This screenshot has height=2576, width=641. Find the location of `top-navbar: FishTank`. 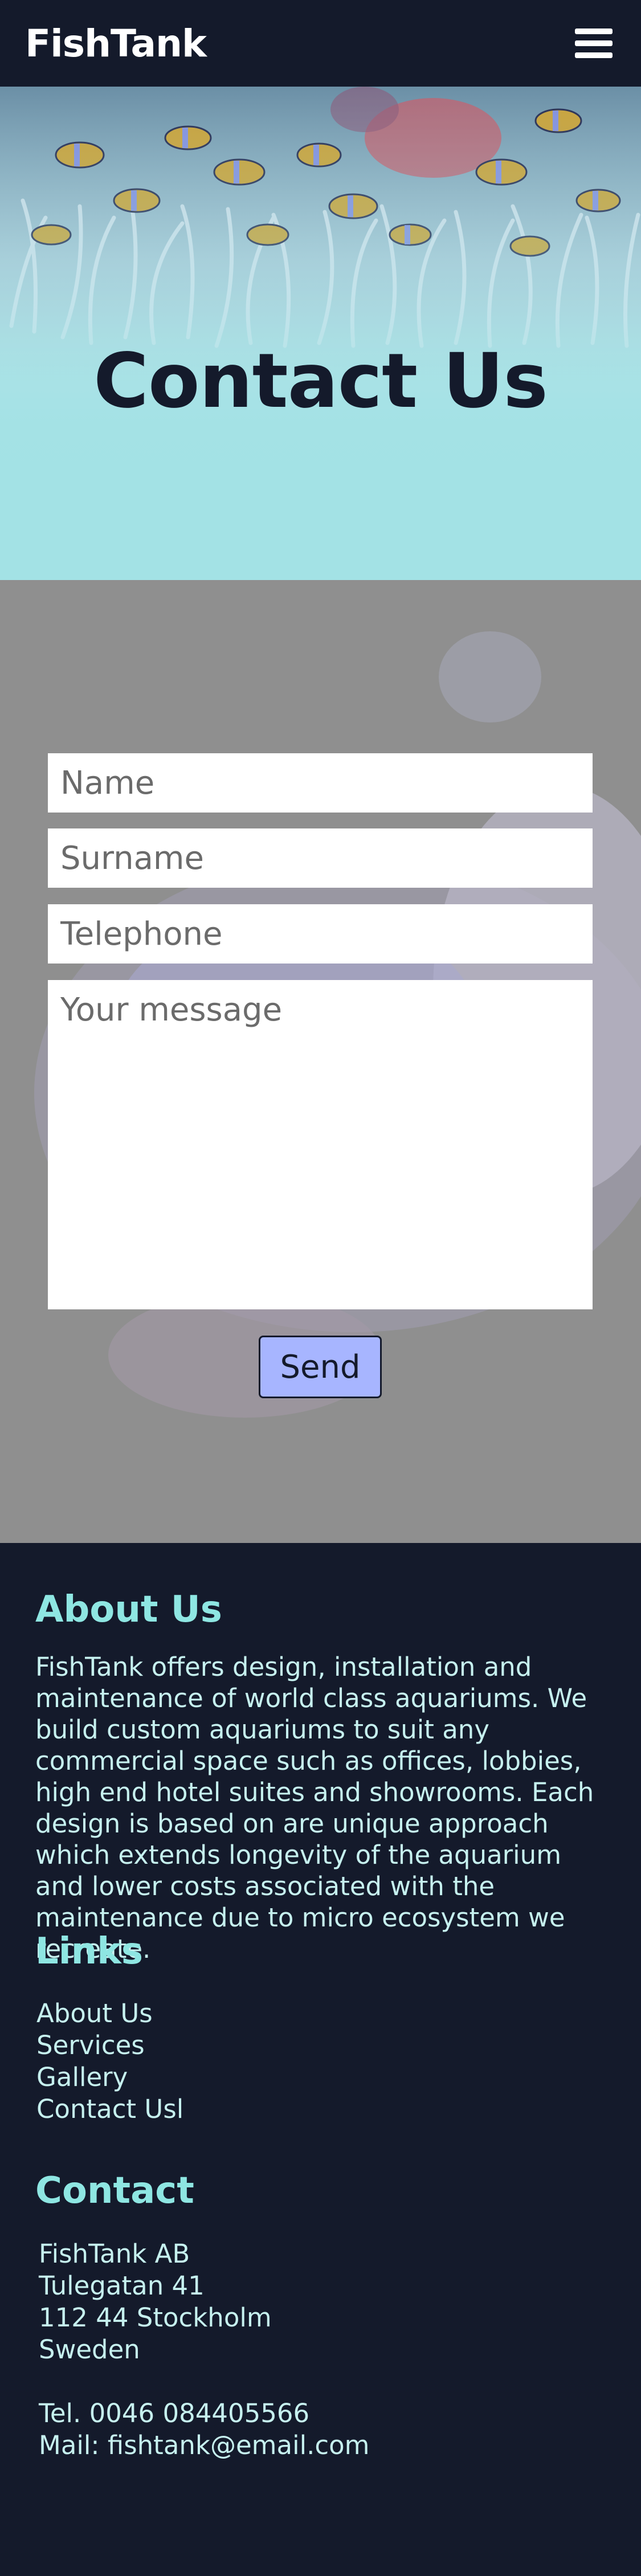

top-navbar: FishTank is located at coordinates (320, 43).